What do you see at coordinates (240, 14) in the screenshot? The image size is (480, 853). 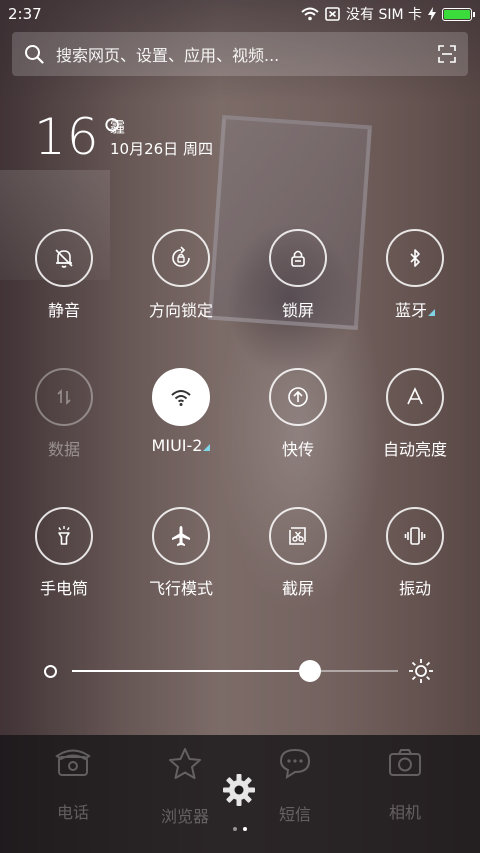 I see `status-bar: 2:37 没有 SIM 卡` at bounding box center [240, 14].